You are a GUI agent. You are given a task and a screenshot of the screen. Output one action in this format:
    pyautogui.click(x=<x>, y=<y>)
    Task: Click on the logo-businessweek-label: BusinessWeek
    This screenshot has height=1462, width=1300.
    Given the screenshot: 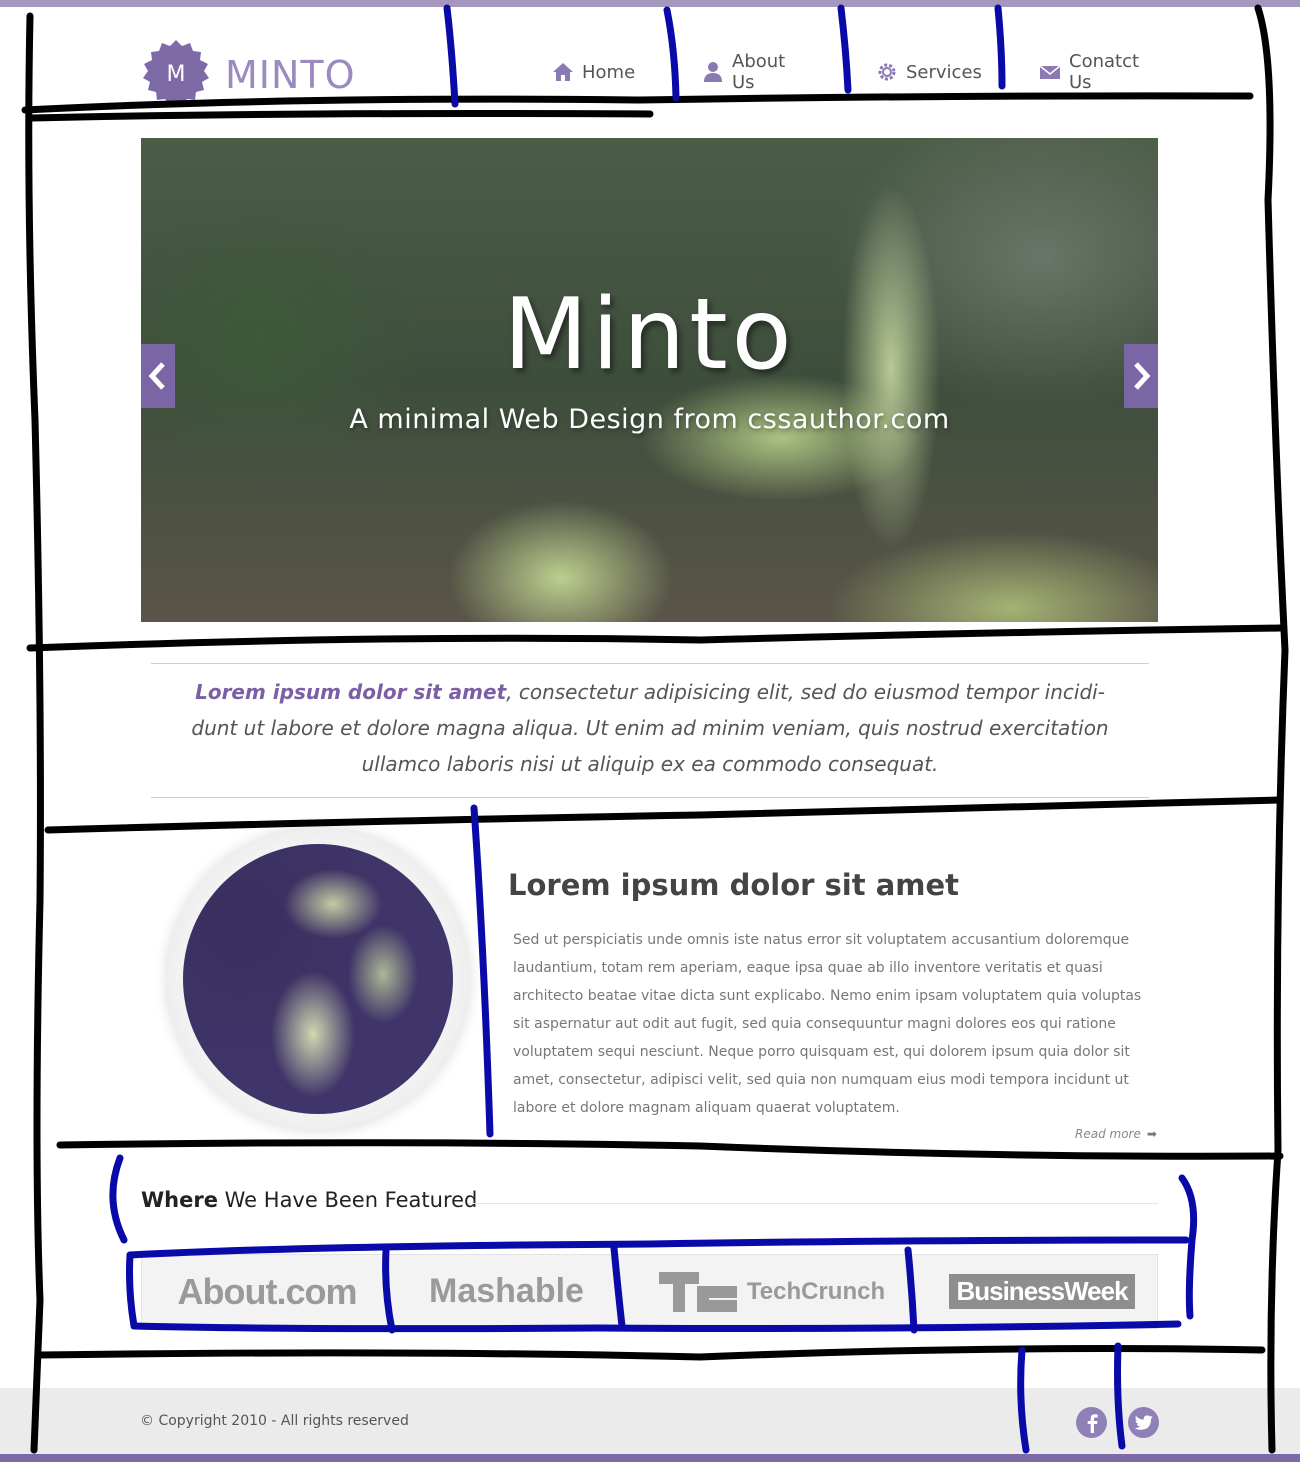 What is the action you would take?
    pyautogui.click(x=1042, y=1291)
    